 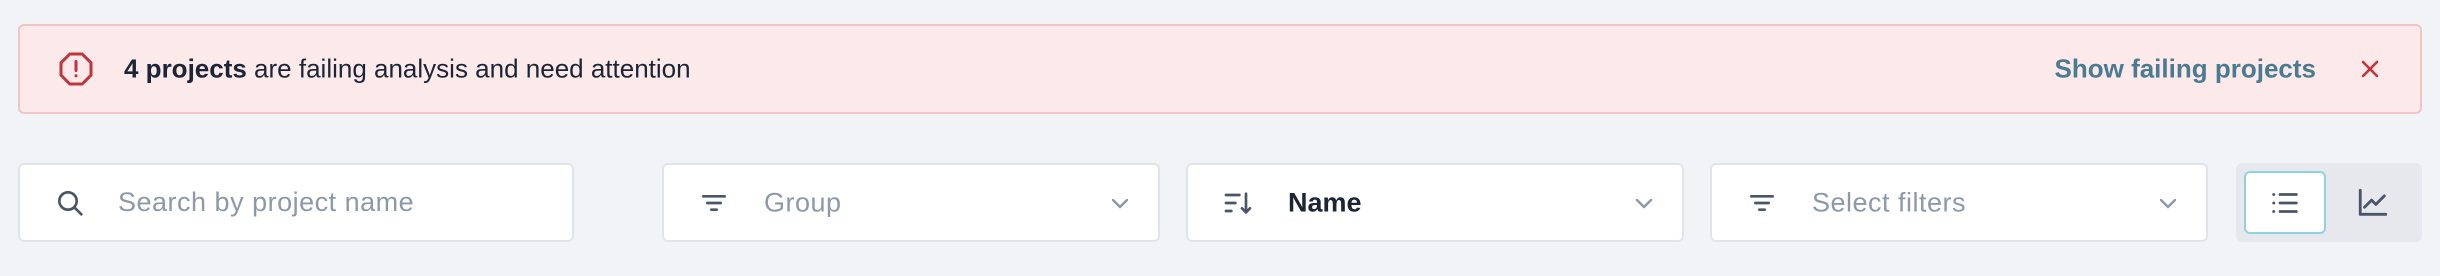 What do you see at coordinates (70, 203) in the screenshot?
I see `search-icon` at bounding box center [70, 203].